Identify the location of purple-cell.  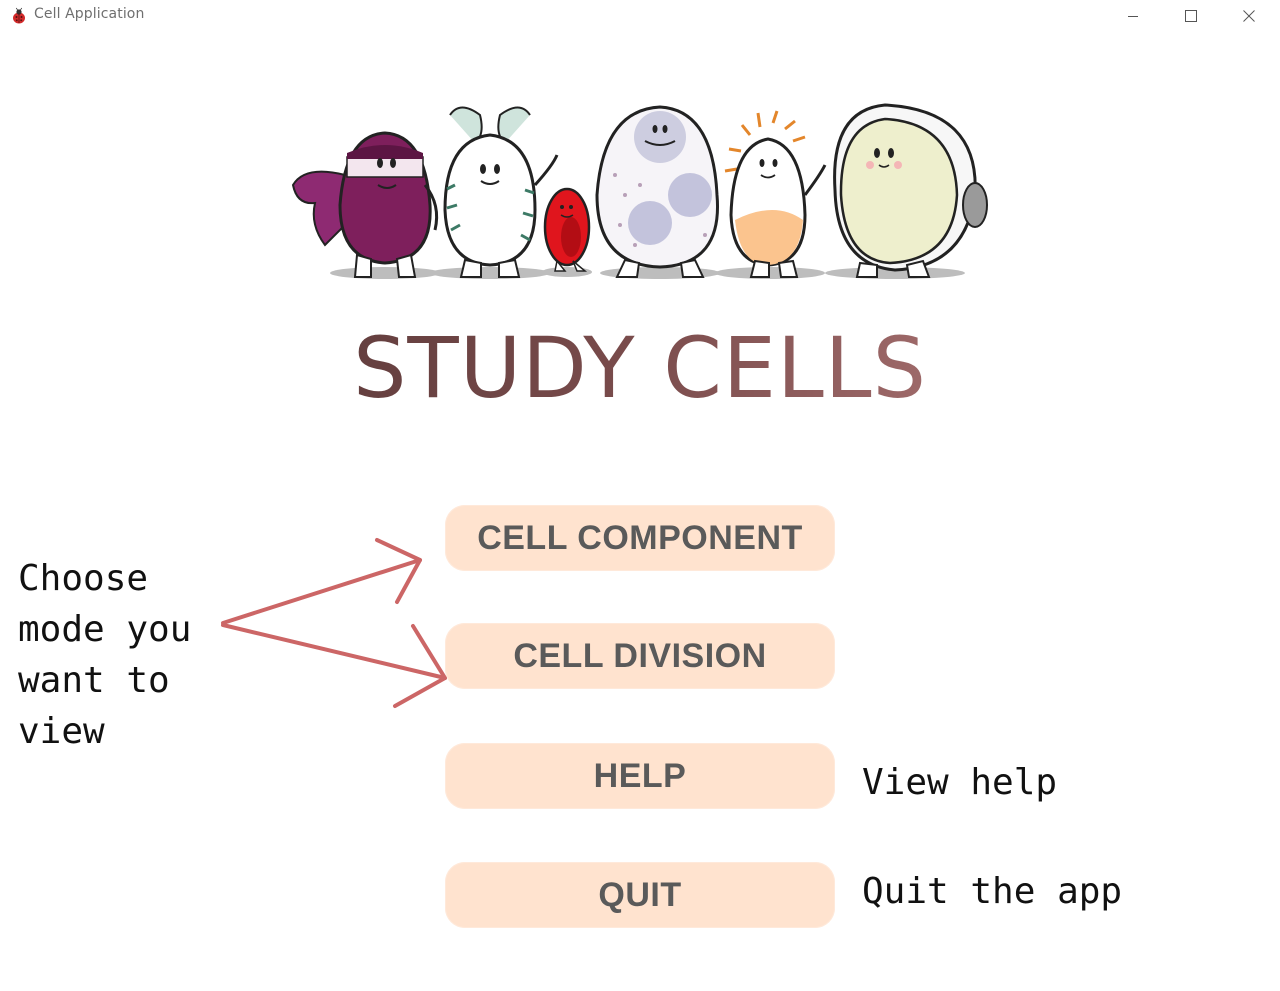
(365, 204).